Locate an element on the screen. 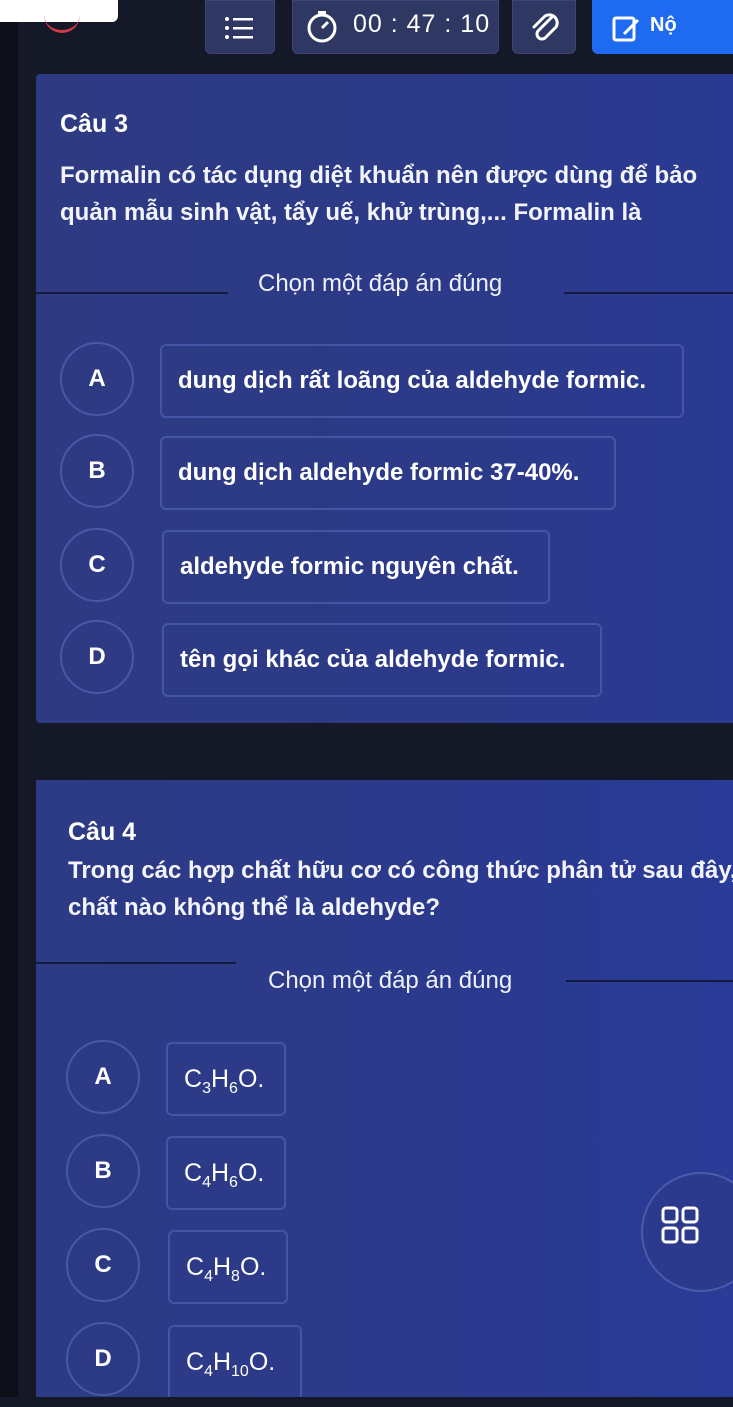 This screenshot has width=733, height=1407. formula-text: C4H6O. is located at coordinates (224, 1175).